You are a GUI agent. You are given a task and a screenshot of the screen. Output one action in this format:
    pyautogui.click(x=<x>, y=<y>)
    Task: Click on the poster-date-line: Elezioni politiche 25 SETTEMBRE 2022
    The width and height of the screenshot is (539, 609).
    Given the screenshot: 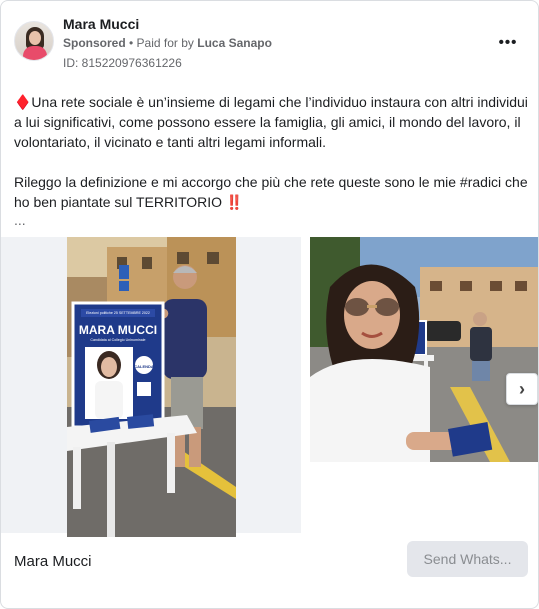 What is the action you would take?
    pyautogui.click(x=118, y=313)
    